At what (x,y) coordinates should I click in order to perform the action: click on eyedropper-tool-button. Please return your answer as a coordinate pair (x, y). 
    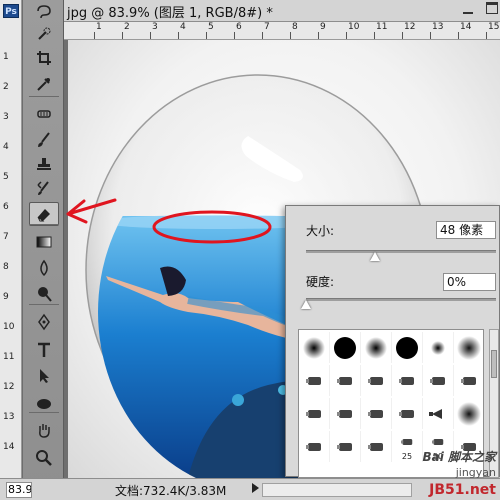
    Looking at the image, I should click on (44, 84).